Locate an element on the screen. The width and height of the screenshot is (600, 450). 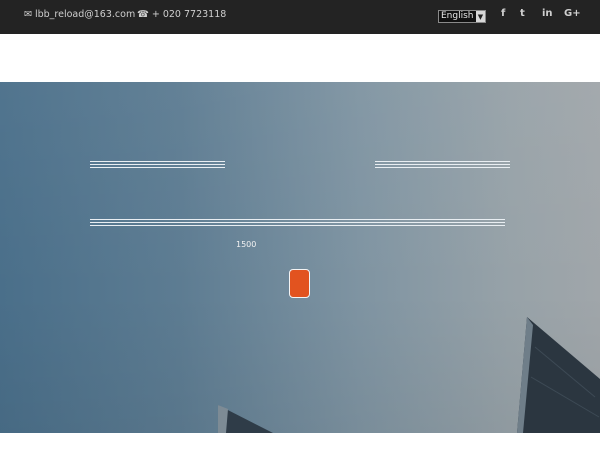
facebook-icon: f is located at coordinates (503, 14).